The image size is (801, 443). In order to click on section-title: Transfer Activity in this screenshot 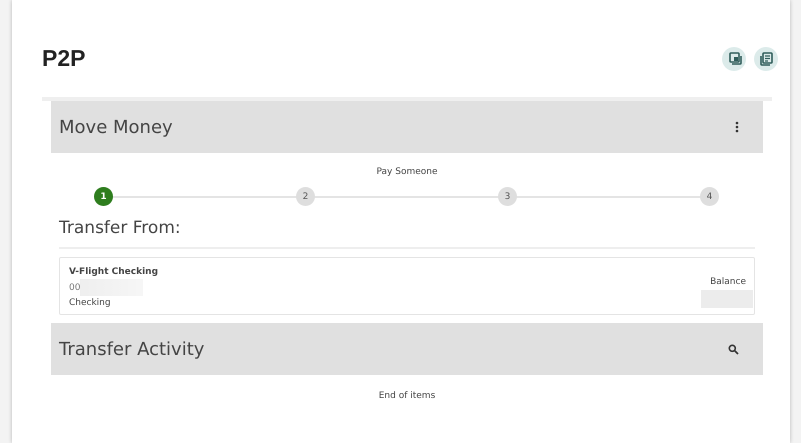, I will do `click(131, 349)`.